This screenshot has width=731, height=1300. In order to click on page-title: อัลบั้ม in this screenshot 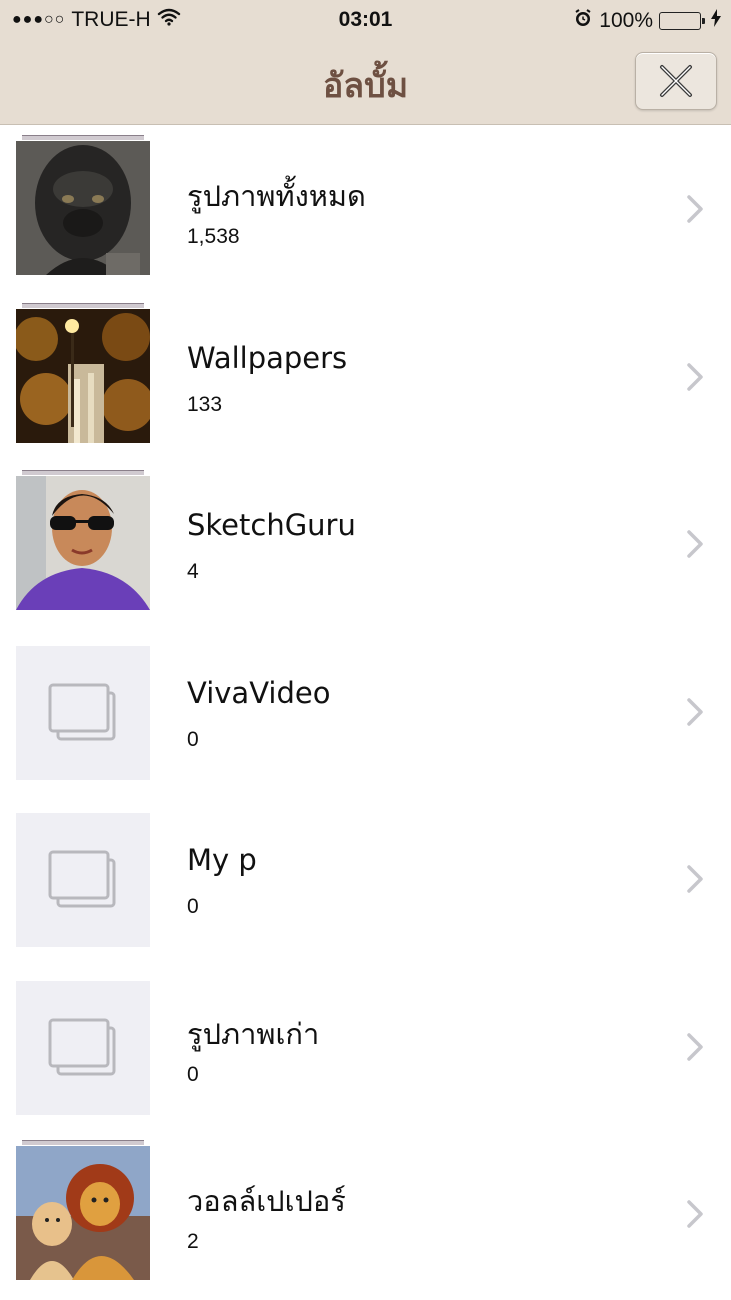, I will do `click(365, 86)`.